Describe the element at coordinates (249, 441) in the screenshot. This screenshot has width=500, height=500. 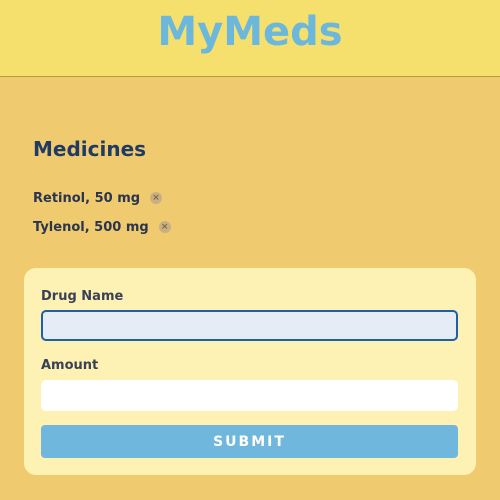
I see `submit-button: SUBMIT` at that location.